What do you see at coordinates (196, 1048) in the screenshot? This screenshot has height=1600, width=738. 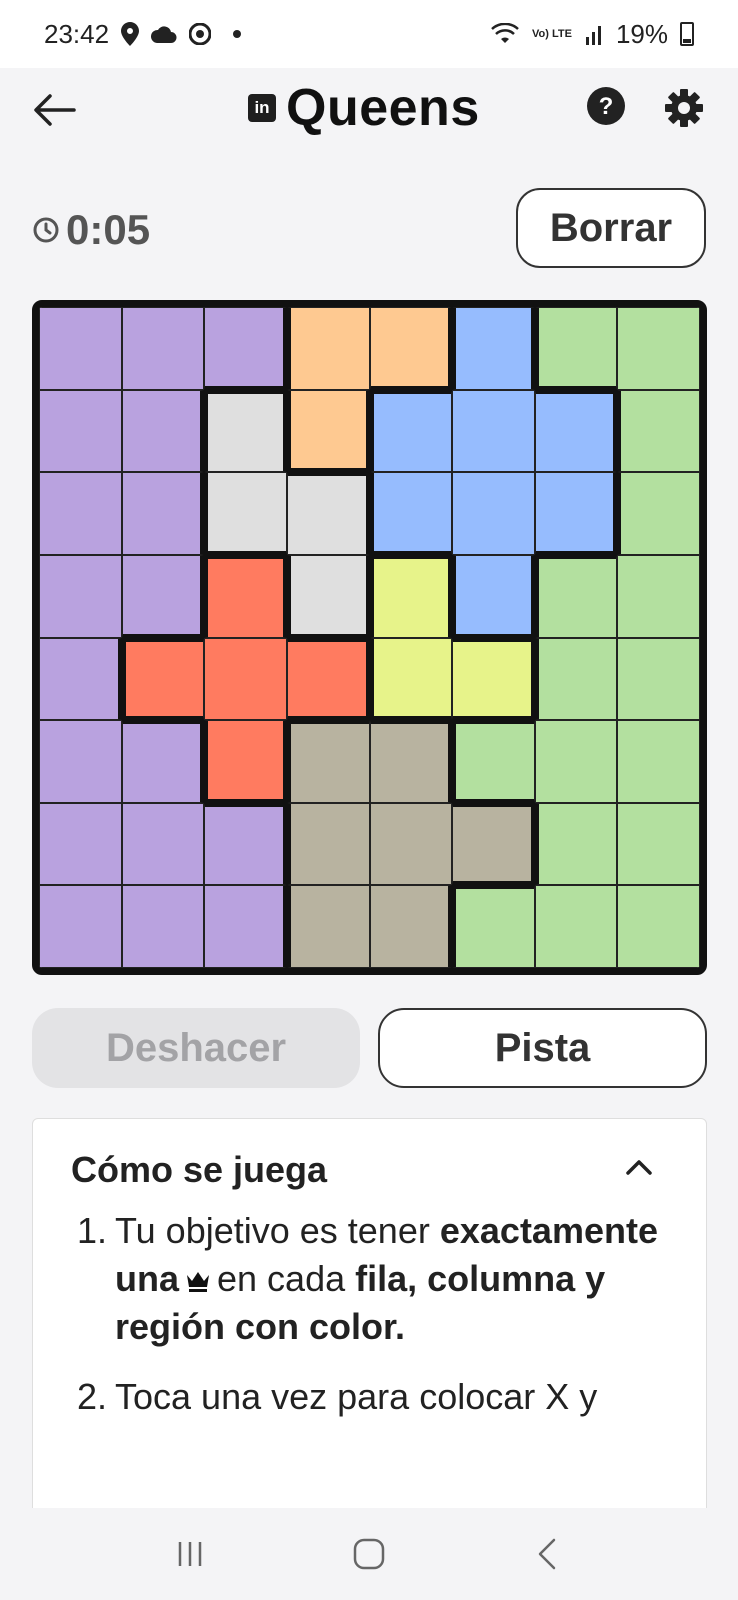 I see `undo-button: Deshacer` at bounding box center [196, 1048].